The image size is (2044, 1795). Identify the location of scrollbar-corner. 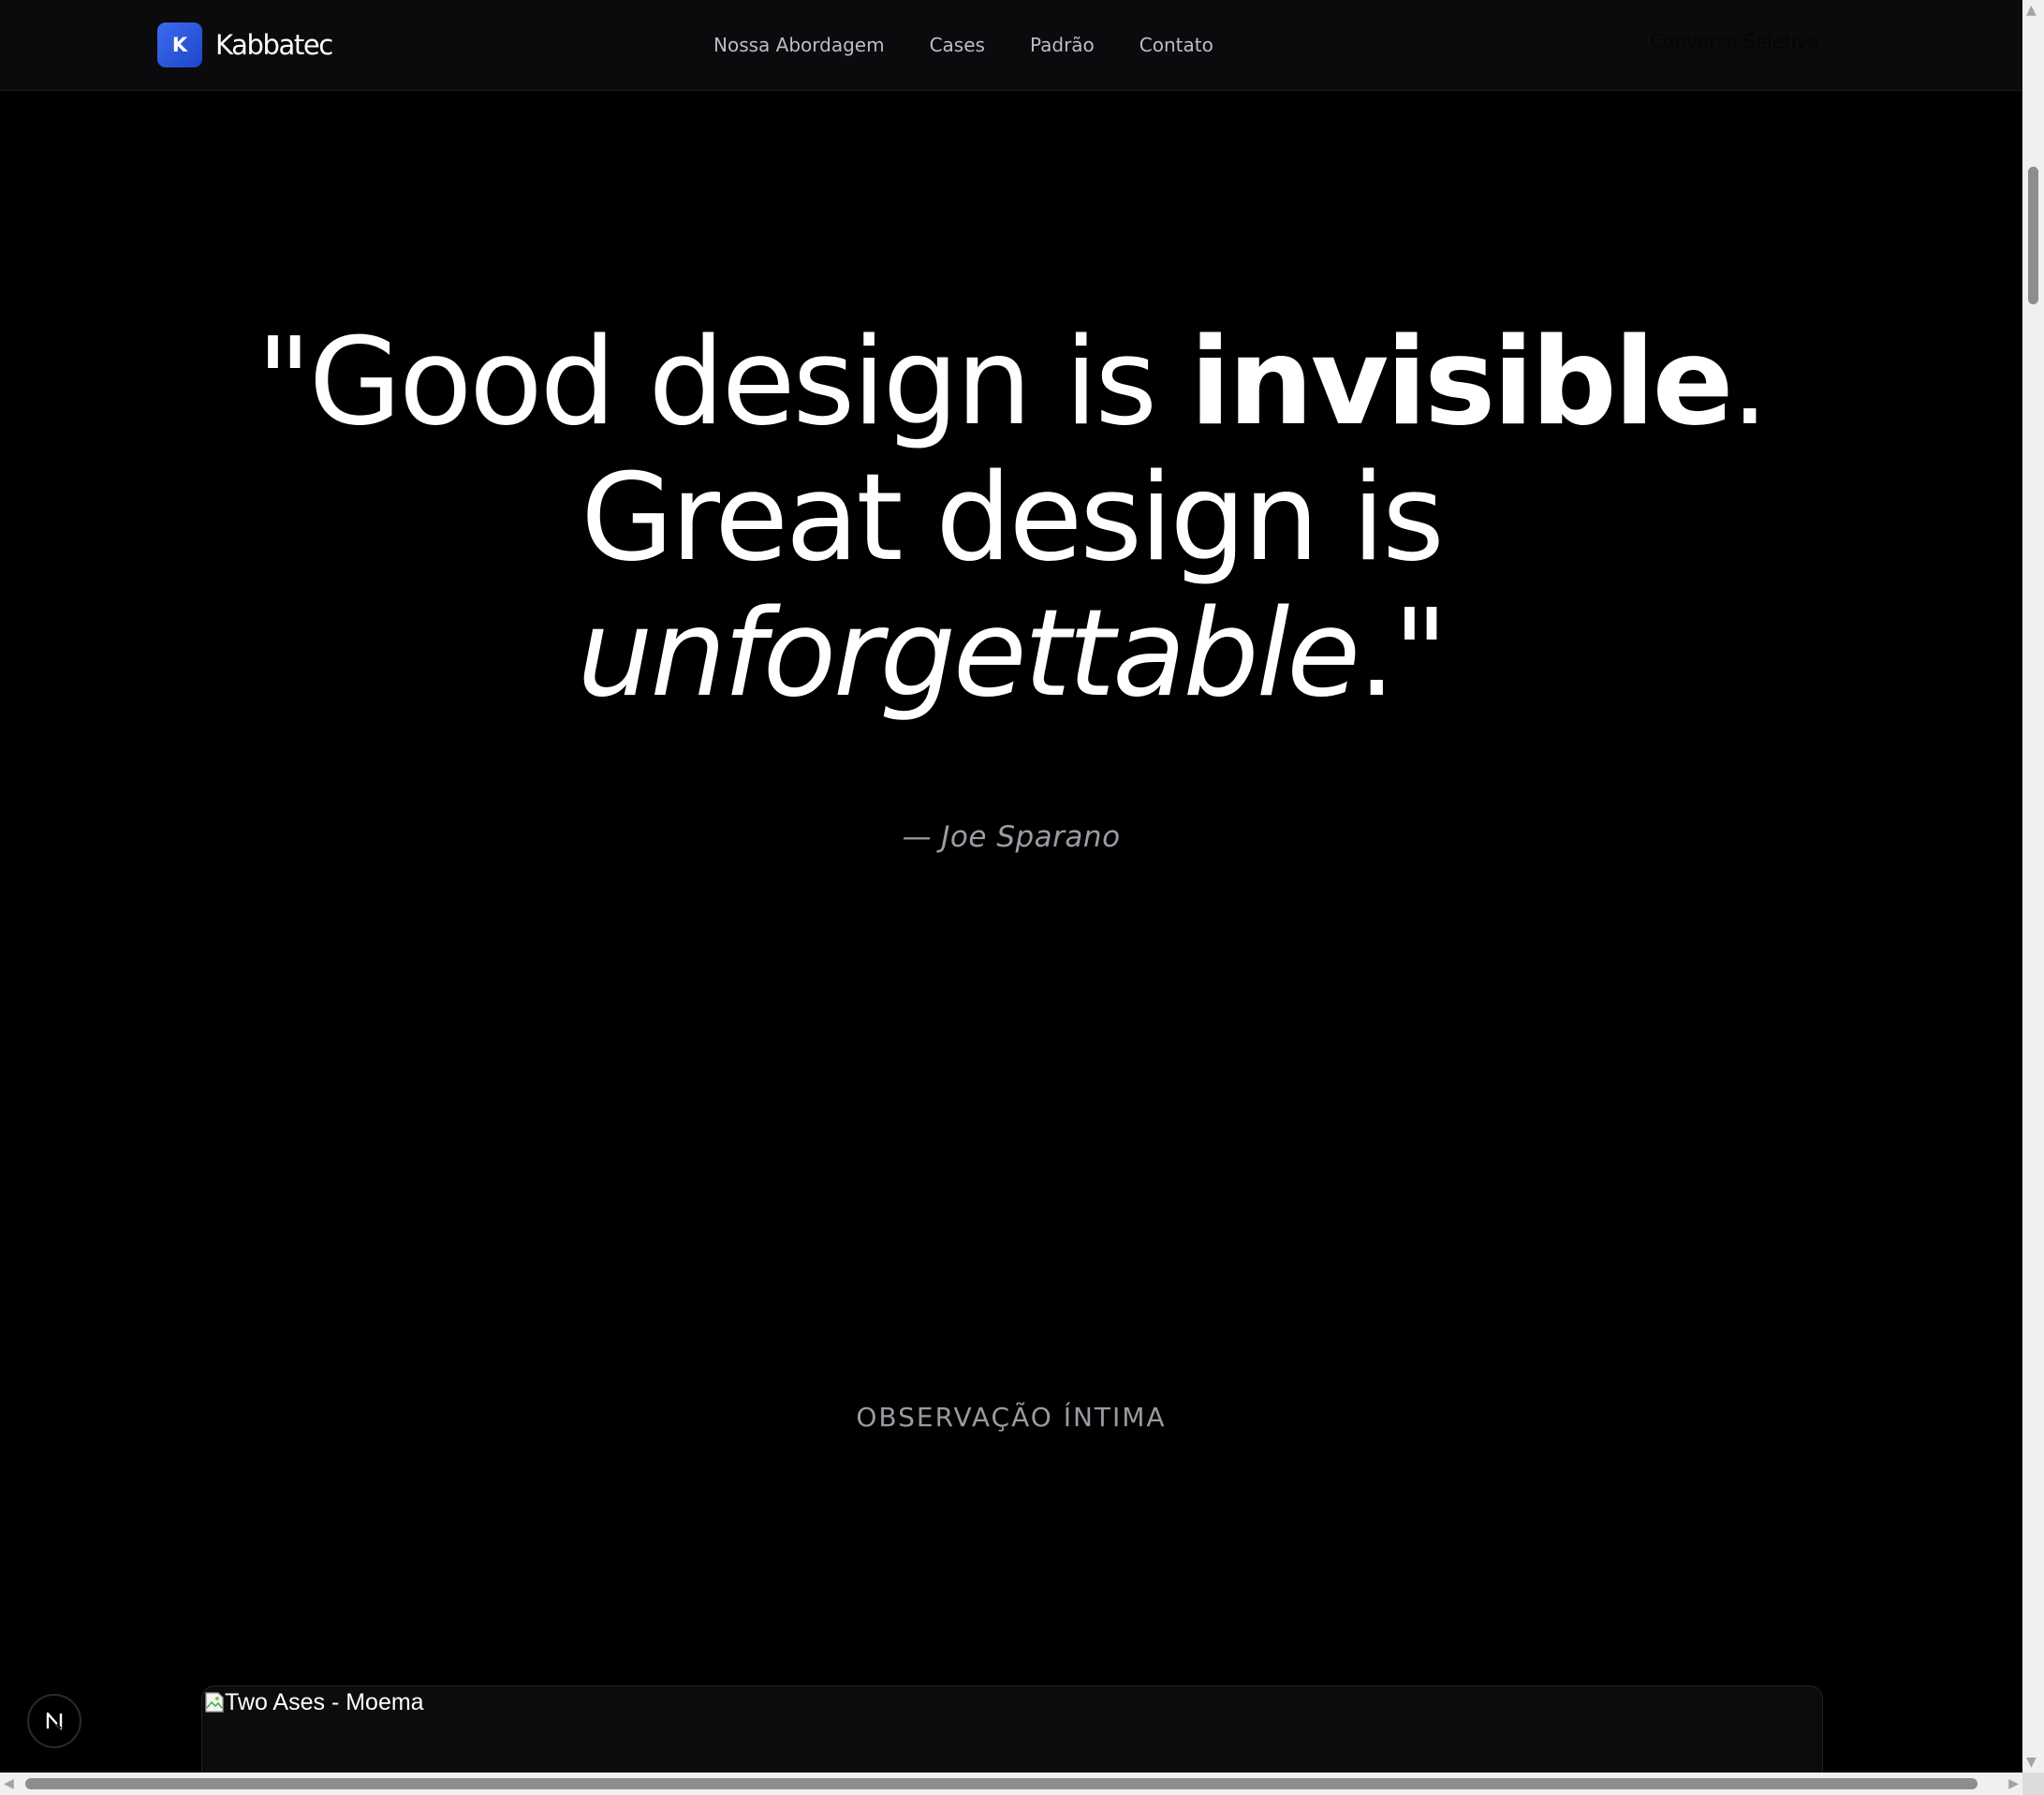
(2033, 1784).